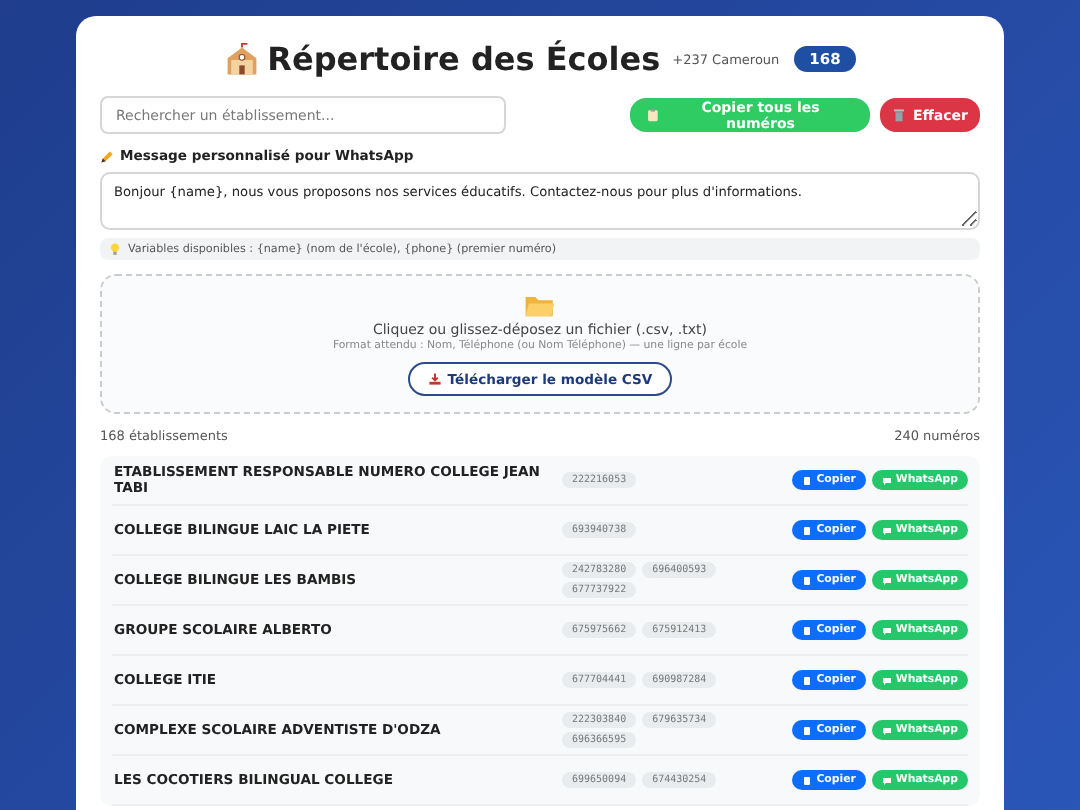 The height and width of the screenshot is (810, 1080). I want to click on folder-icon, so click(540, 305).